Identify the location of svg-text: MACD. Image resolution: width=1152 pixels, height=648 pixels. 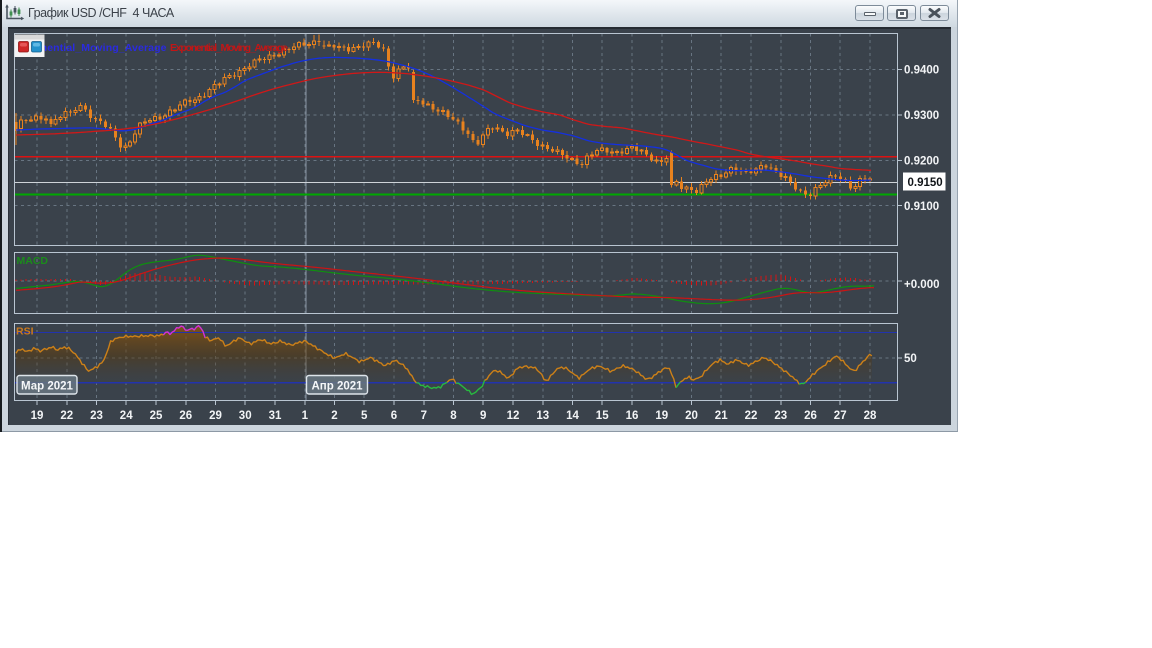
(33, 261).